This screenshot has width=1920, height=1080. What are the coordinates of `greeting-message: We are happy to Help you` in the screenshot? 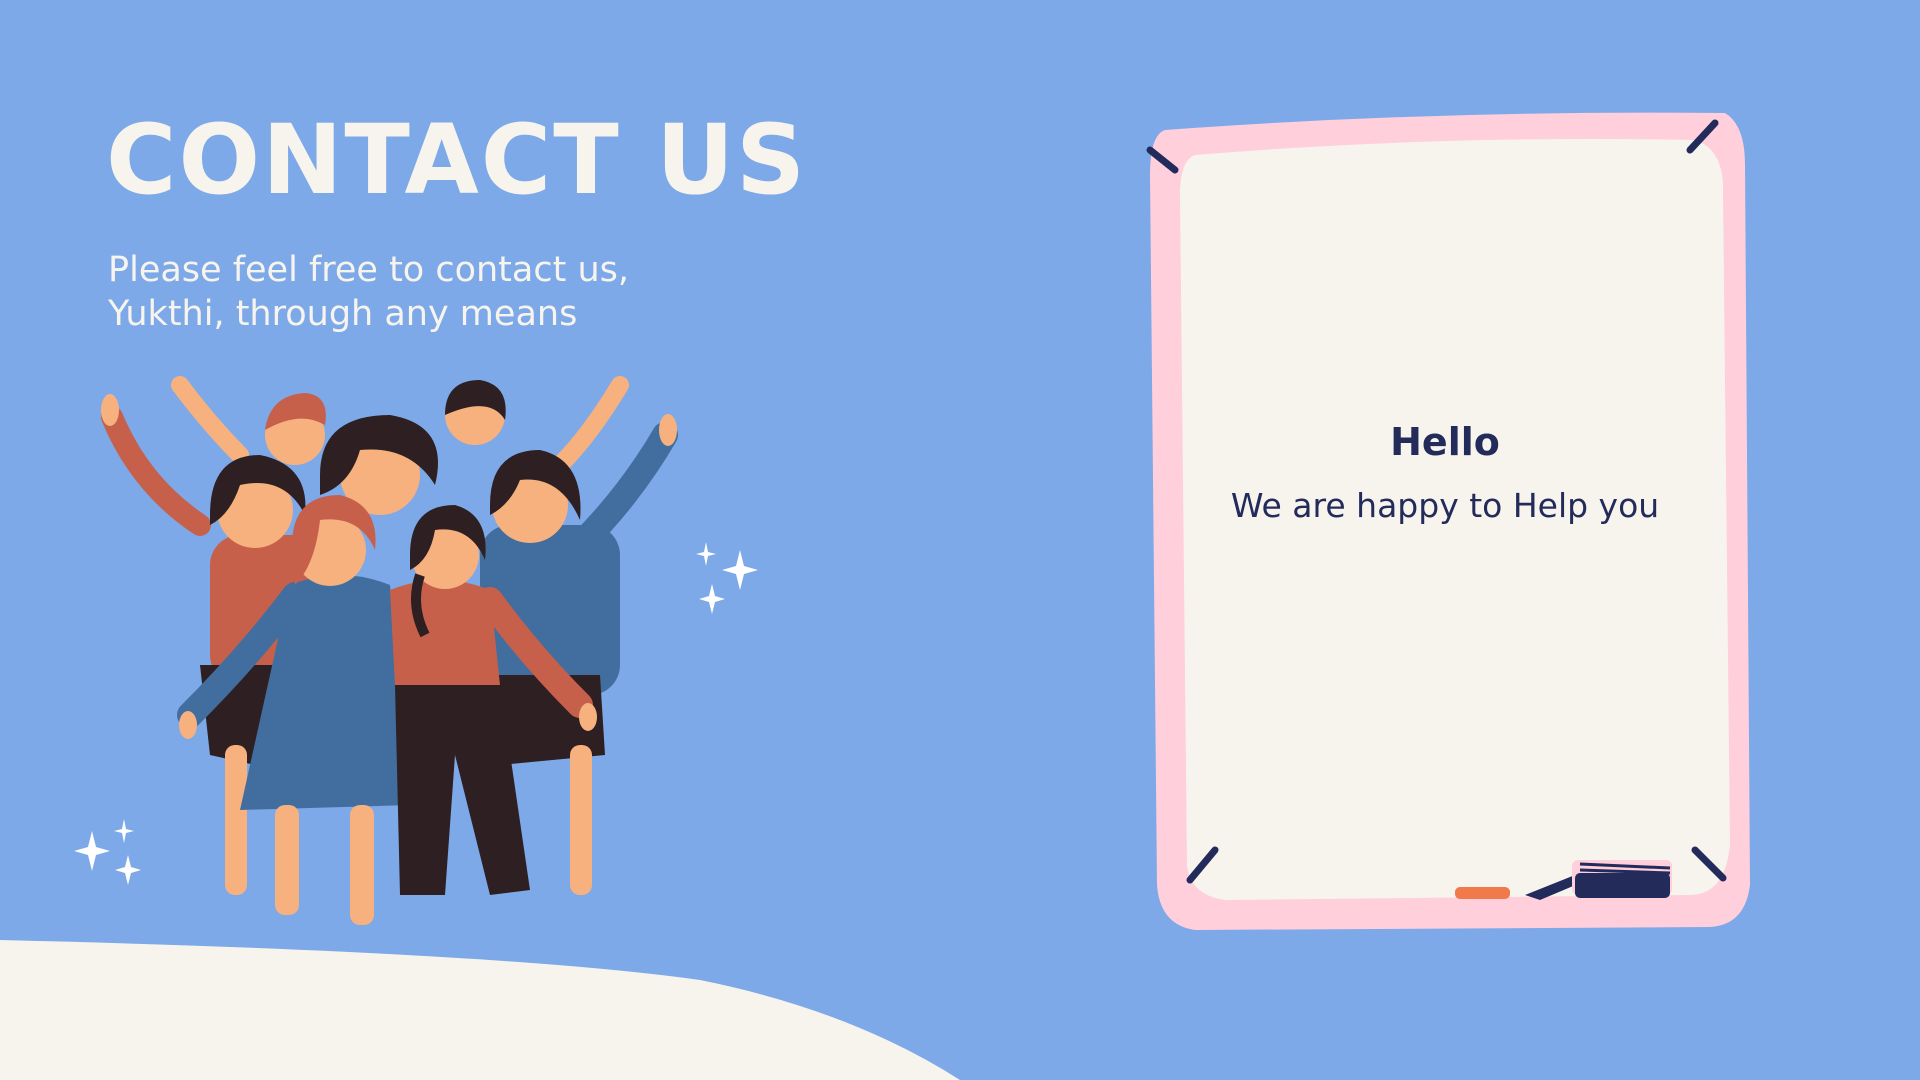 It's located at (1445, 505).